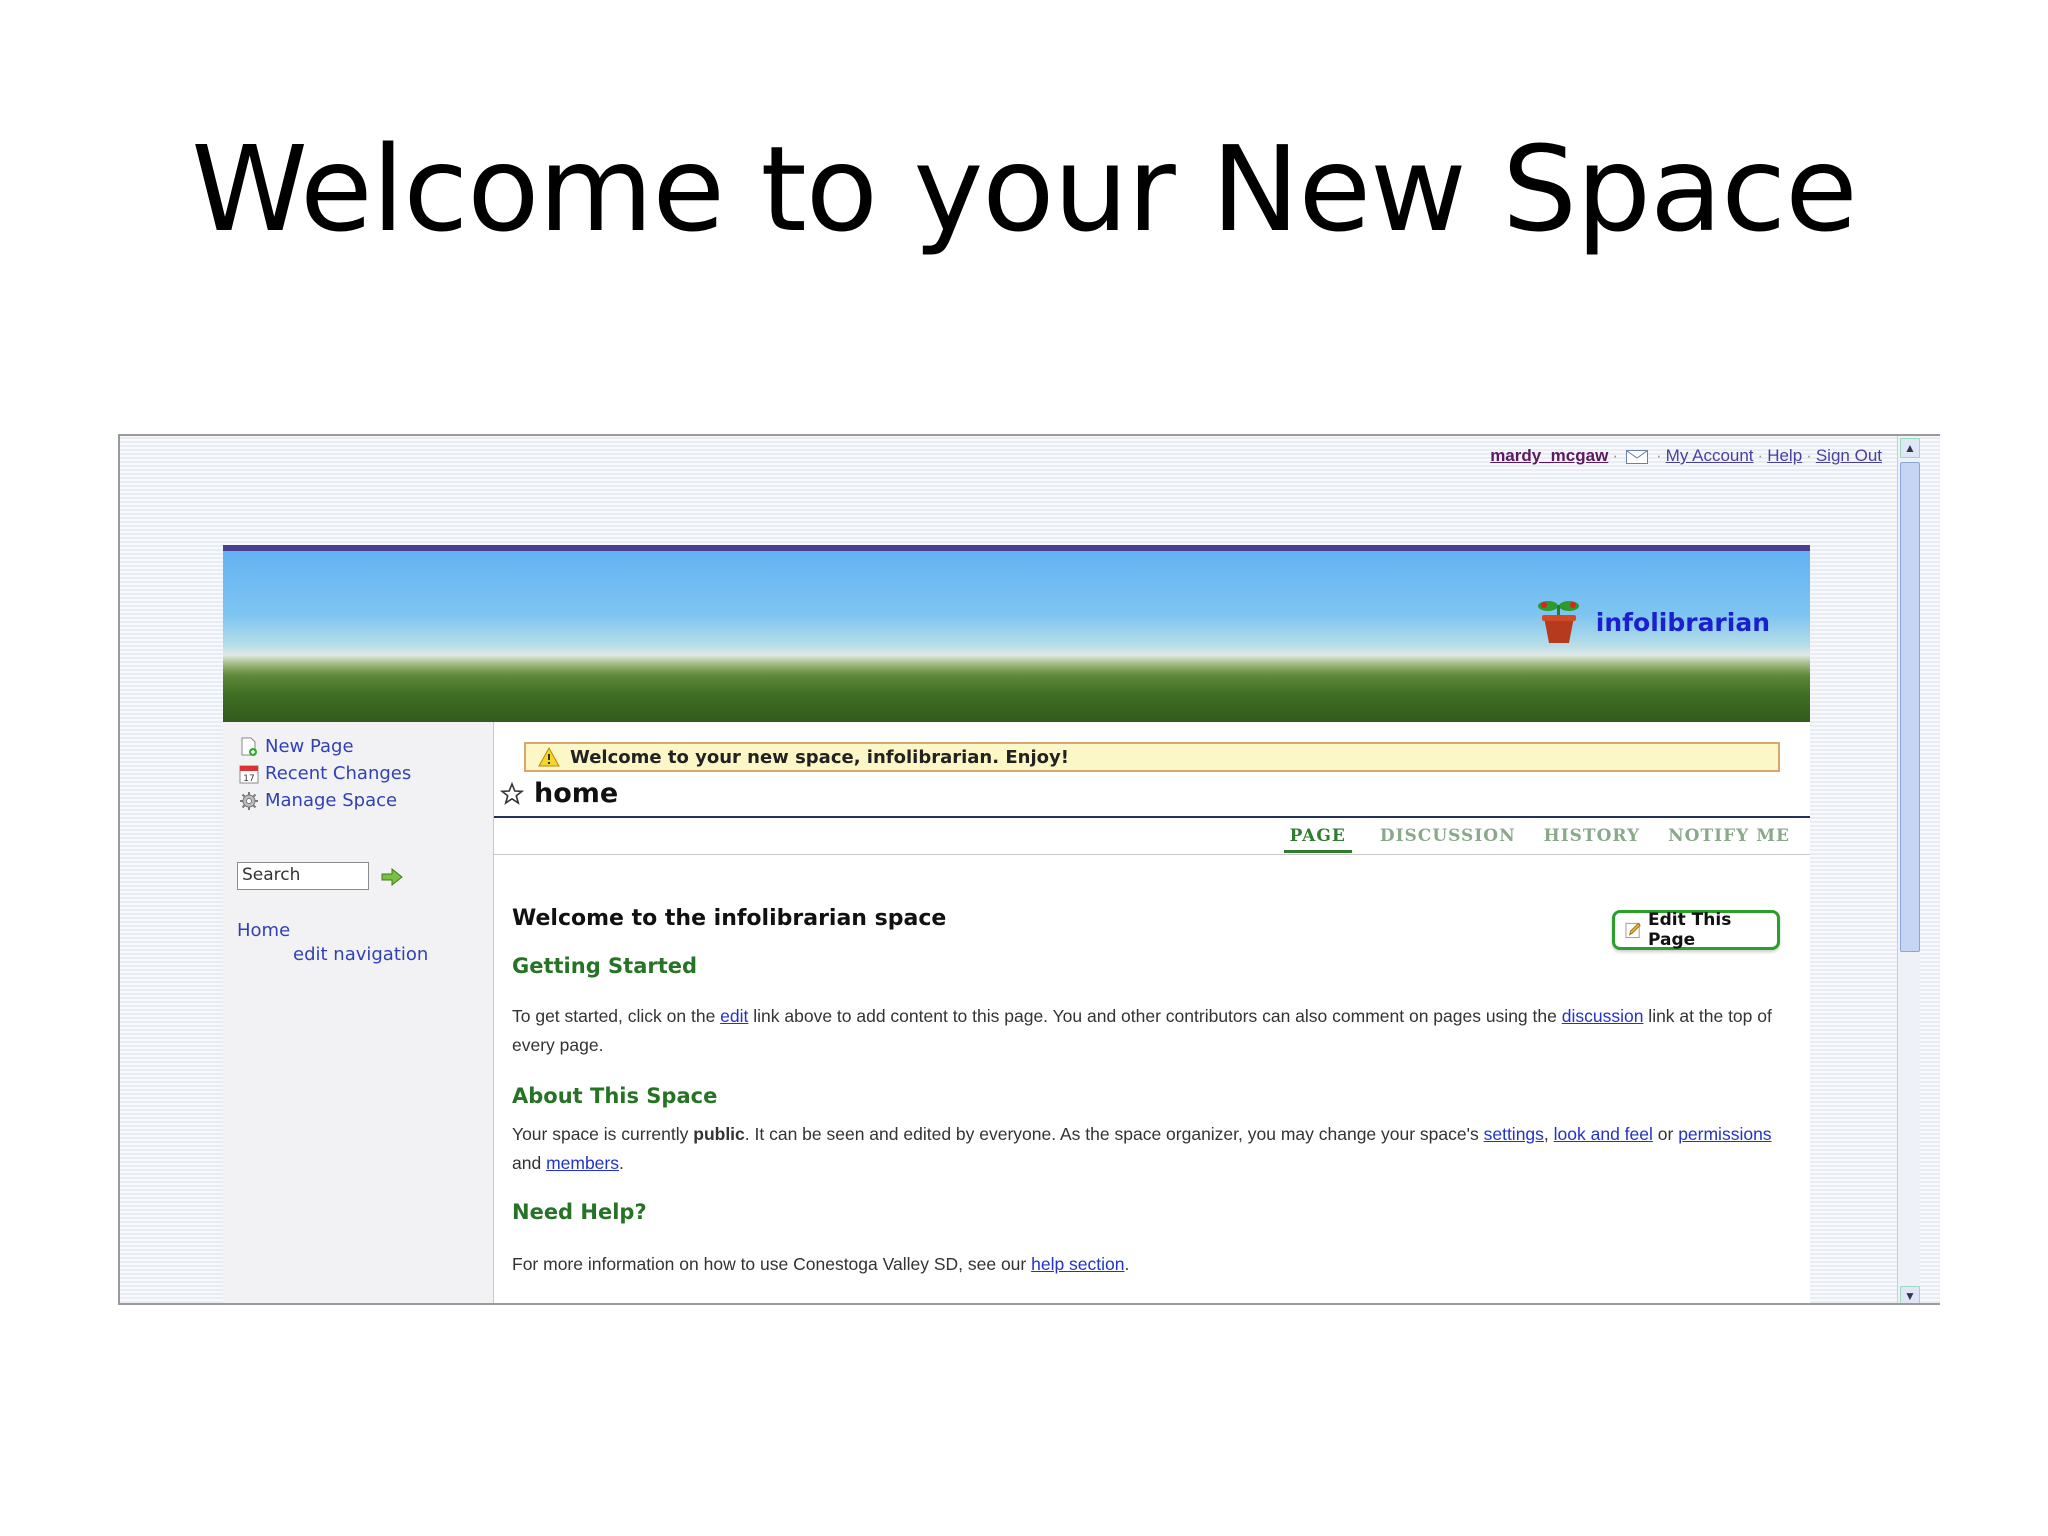 The image size is (2048, 1536). I want to click on search-input: Search, so click(303, 876).